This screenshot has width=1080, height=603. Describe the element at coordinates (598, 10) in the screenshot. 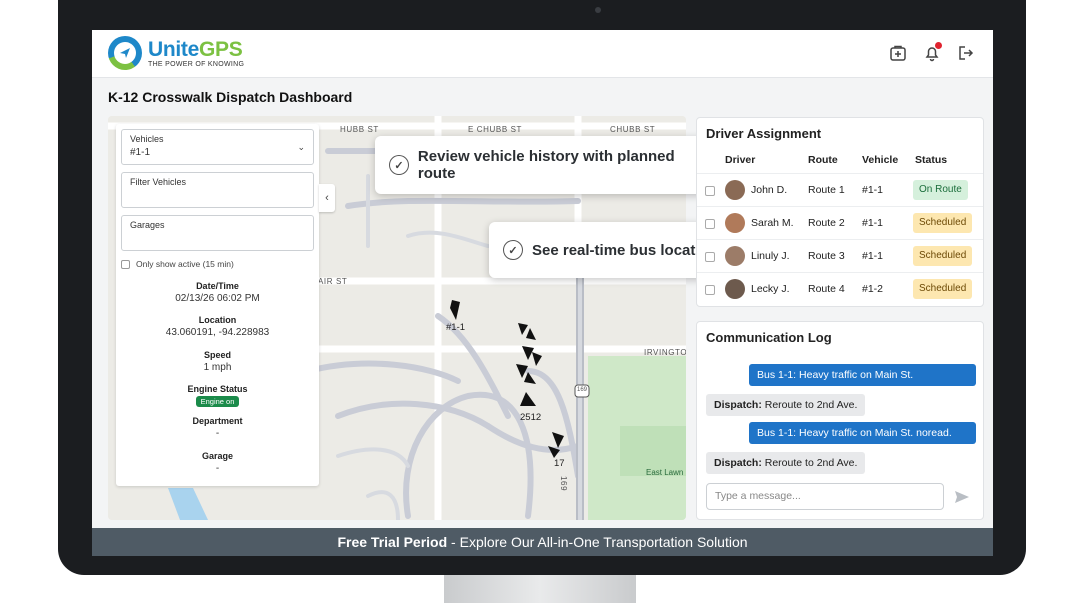

I see `camera-icon` at that location.